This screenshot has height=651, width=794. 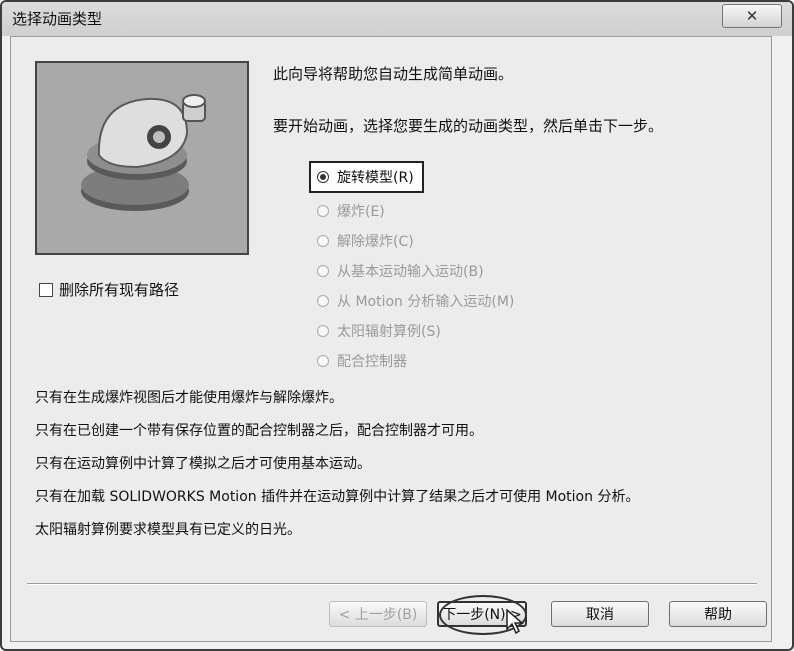 I want to click on radio-collapse: 解除爆炸(C), so click(x=365, y=241).